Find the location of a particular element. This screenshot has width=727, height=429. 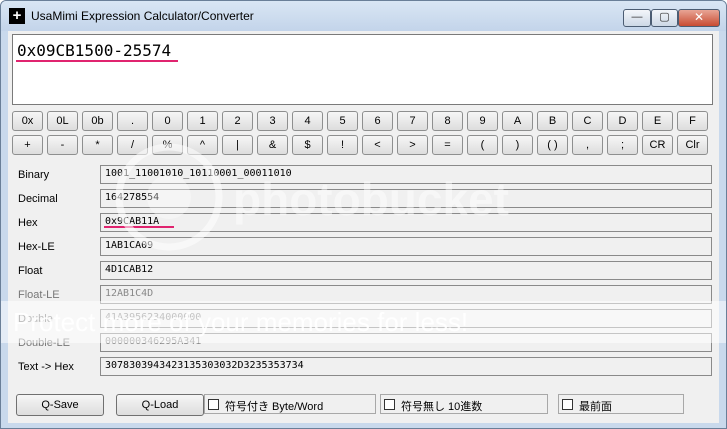

key-0x-button: 0x is located at coordinates (27, 121).